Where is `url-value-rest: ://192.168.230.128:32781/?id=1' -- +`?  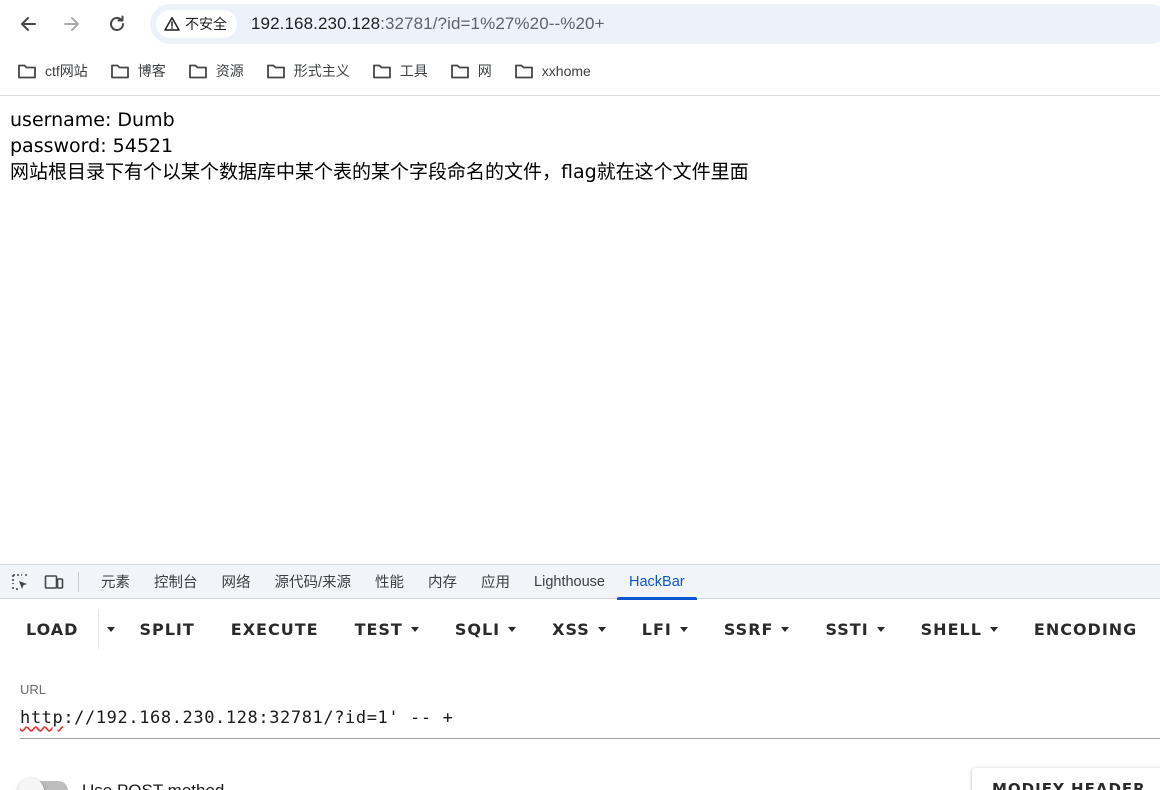
url-value-rest: ://192.168.230.128:32781/?id=1' -- + is located at coordinates (258, 718).